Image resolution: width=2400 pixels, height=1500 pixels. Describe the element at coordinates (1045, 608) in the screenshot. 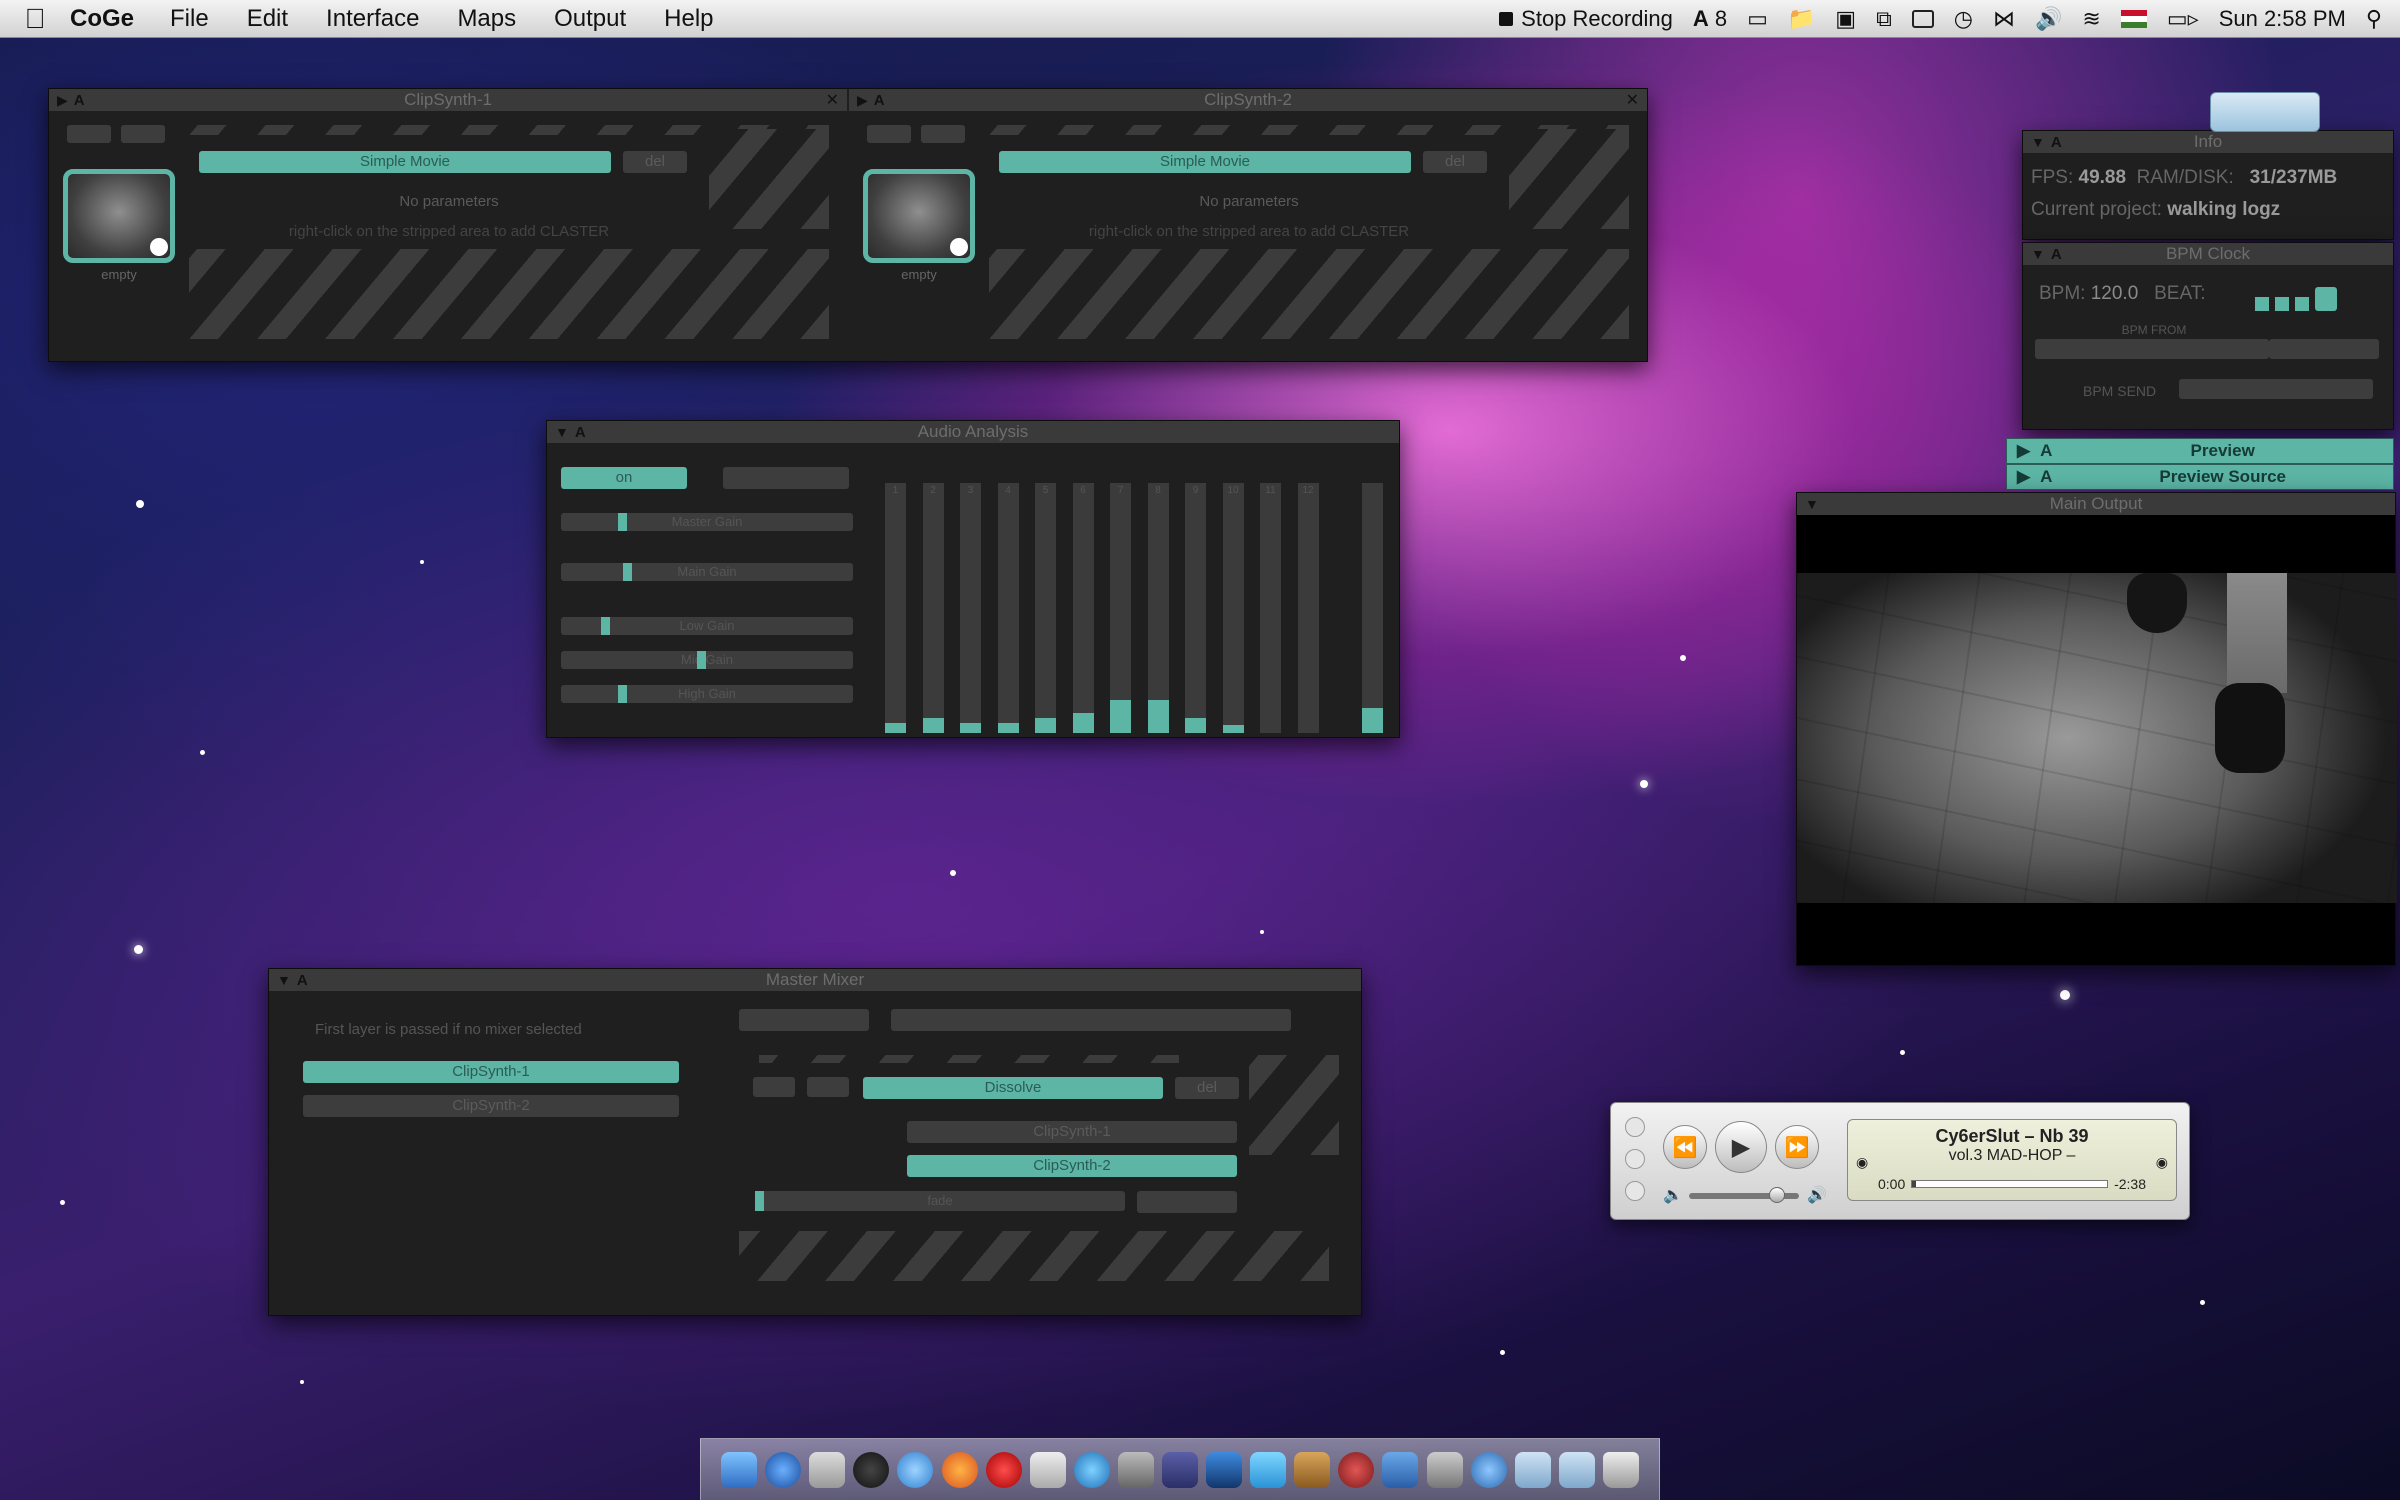

I see `band-bar: 5` at that location.